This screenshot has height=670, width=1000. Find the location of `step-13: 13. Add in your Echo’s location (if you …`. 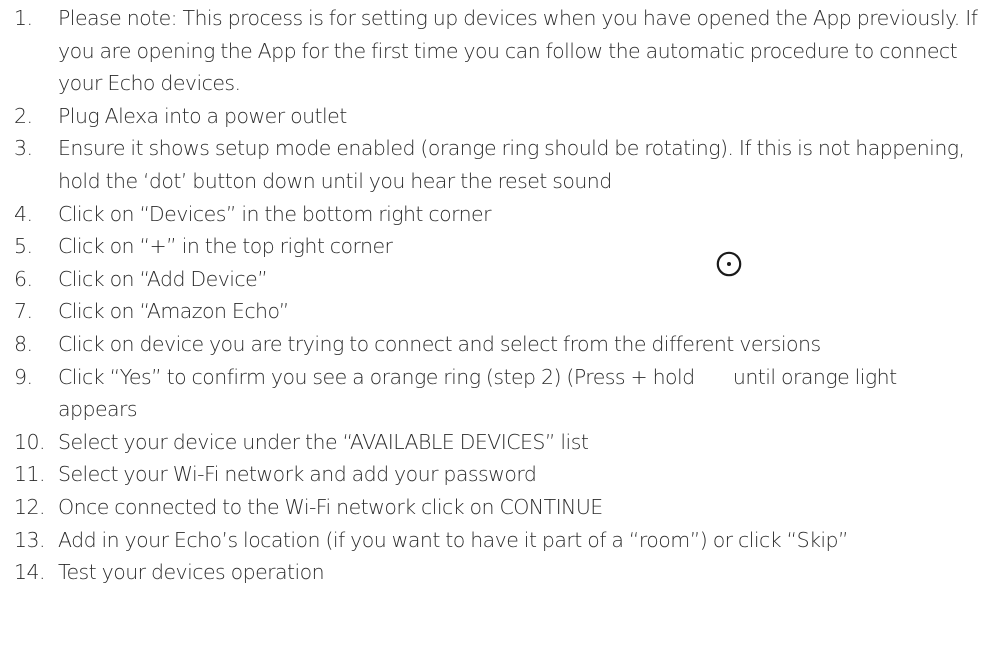

step-13: 13. Add in your Echo’s location (if you … is located at coordinates (500, 540).